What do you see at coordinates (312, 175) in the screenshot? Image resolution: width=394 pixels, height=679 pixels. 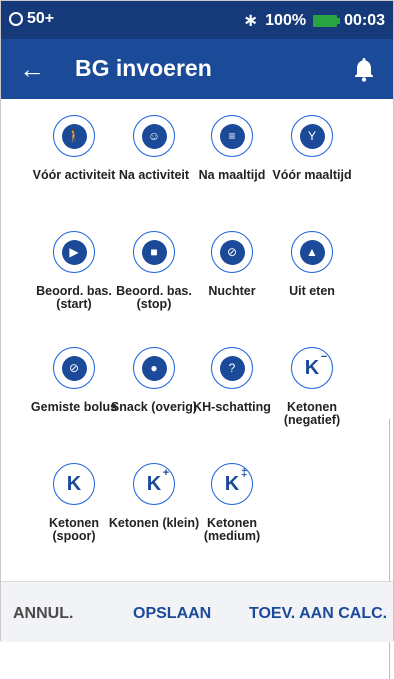 I see `tag-label: Vóór maaltijd` at bounding box center [312, 175].